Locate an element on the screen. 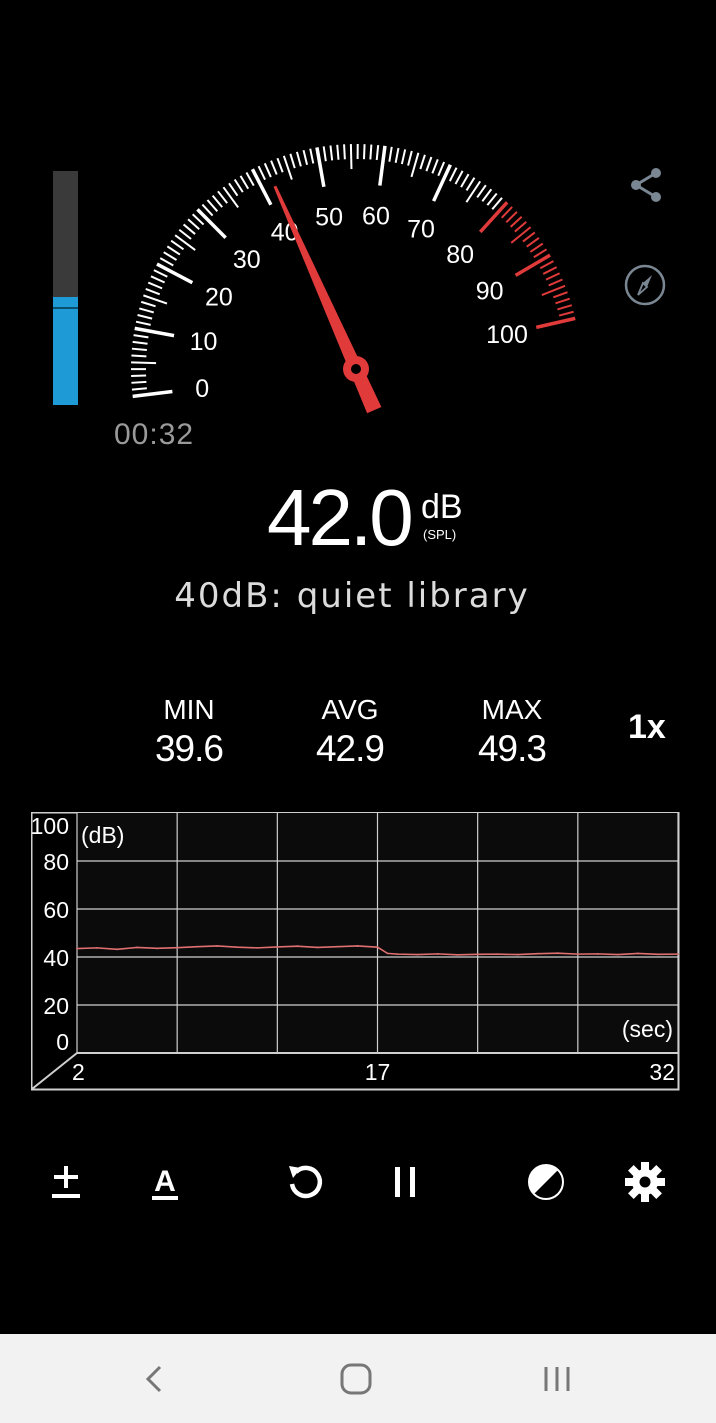  level-bar is located at coordinates (65, 288).